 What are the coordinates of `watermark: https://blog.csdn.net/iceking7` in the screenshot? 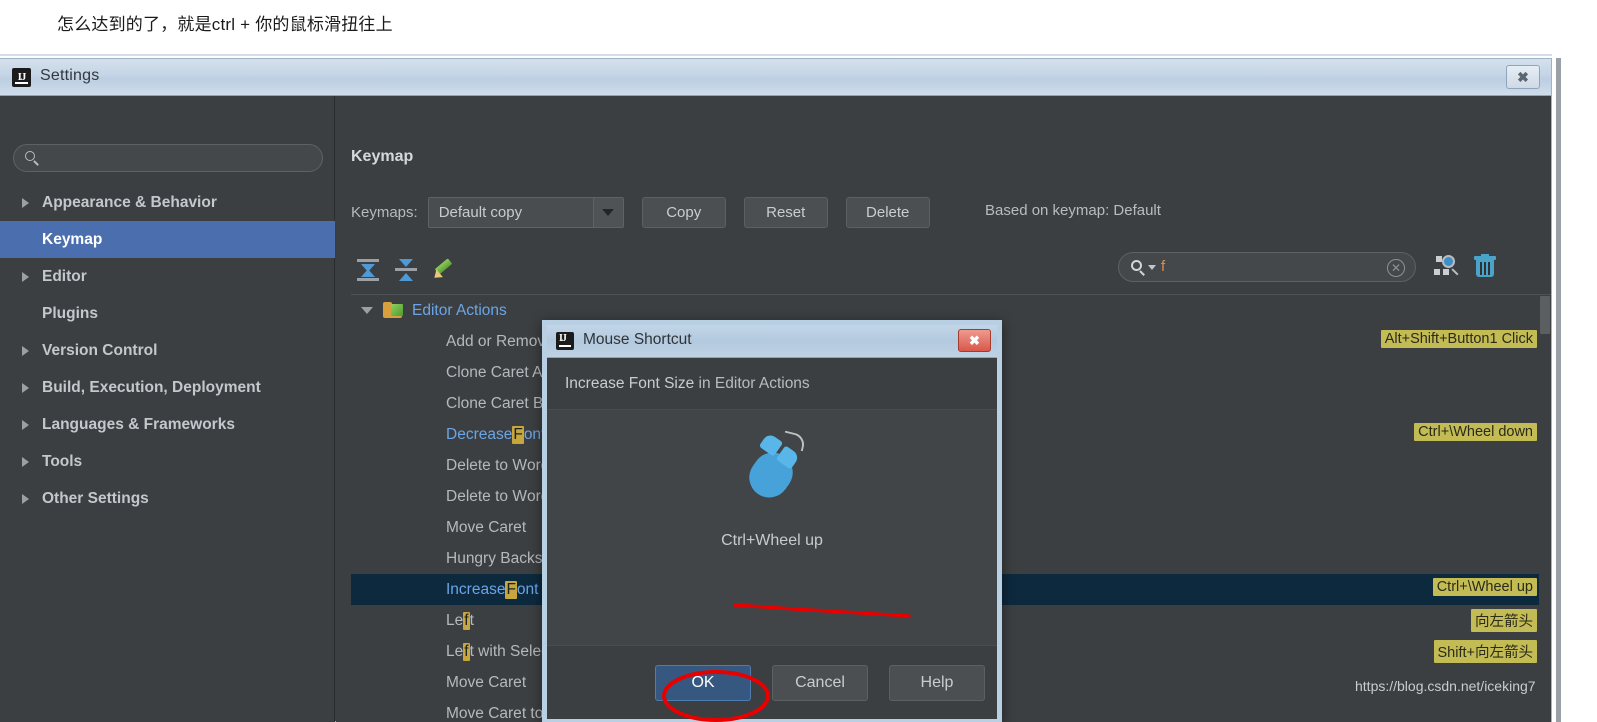 It's located at (1445, 686).